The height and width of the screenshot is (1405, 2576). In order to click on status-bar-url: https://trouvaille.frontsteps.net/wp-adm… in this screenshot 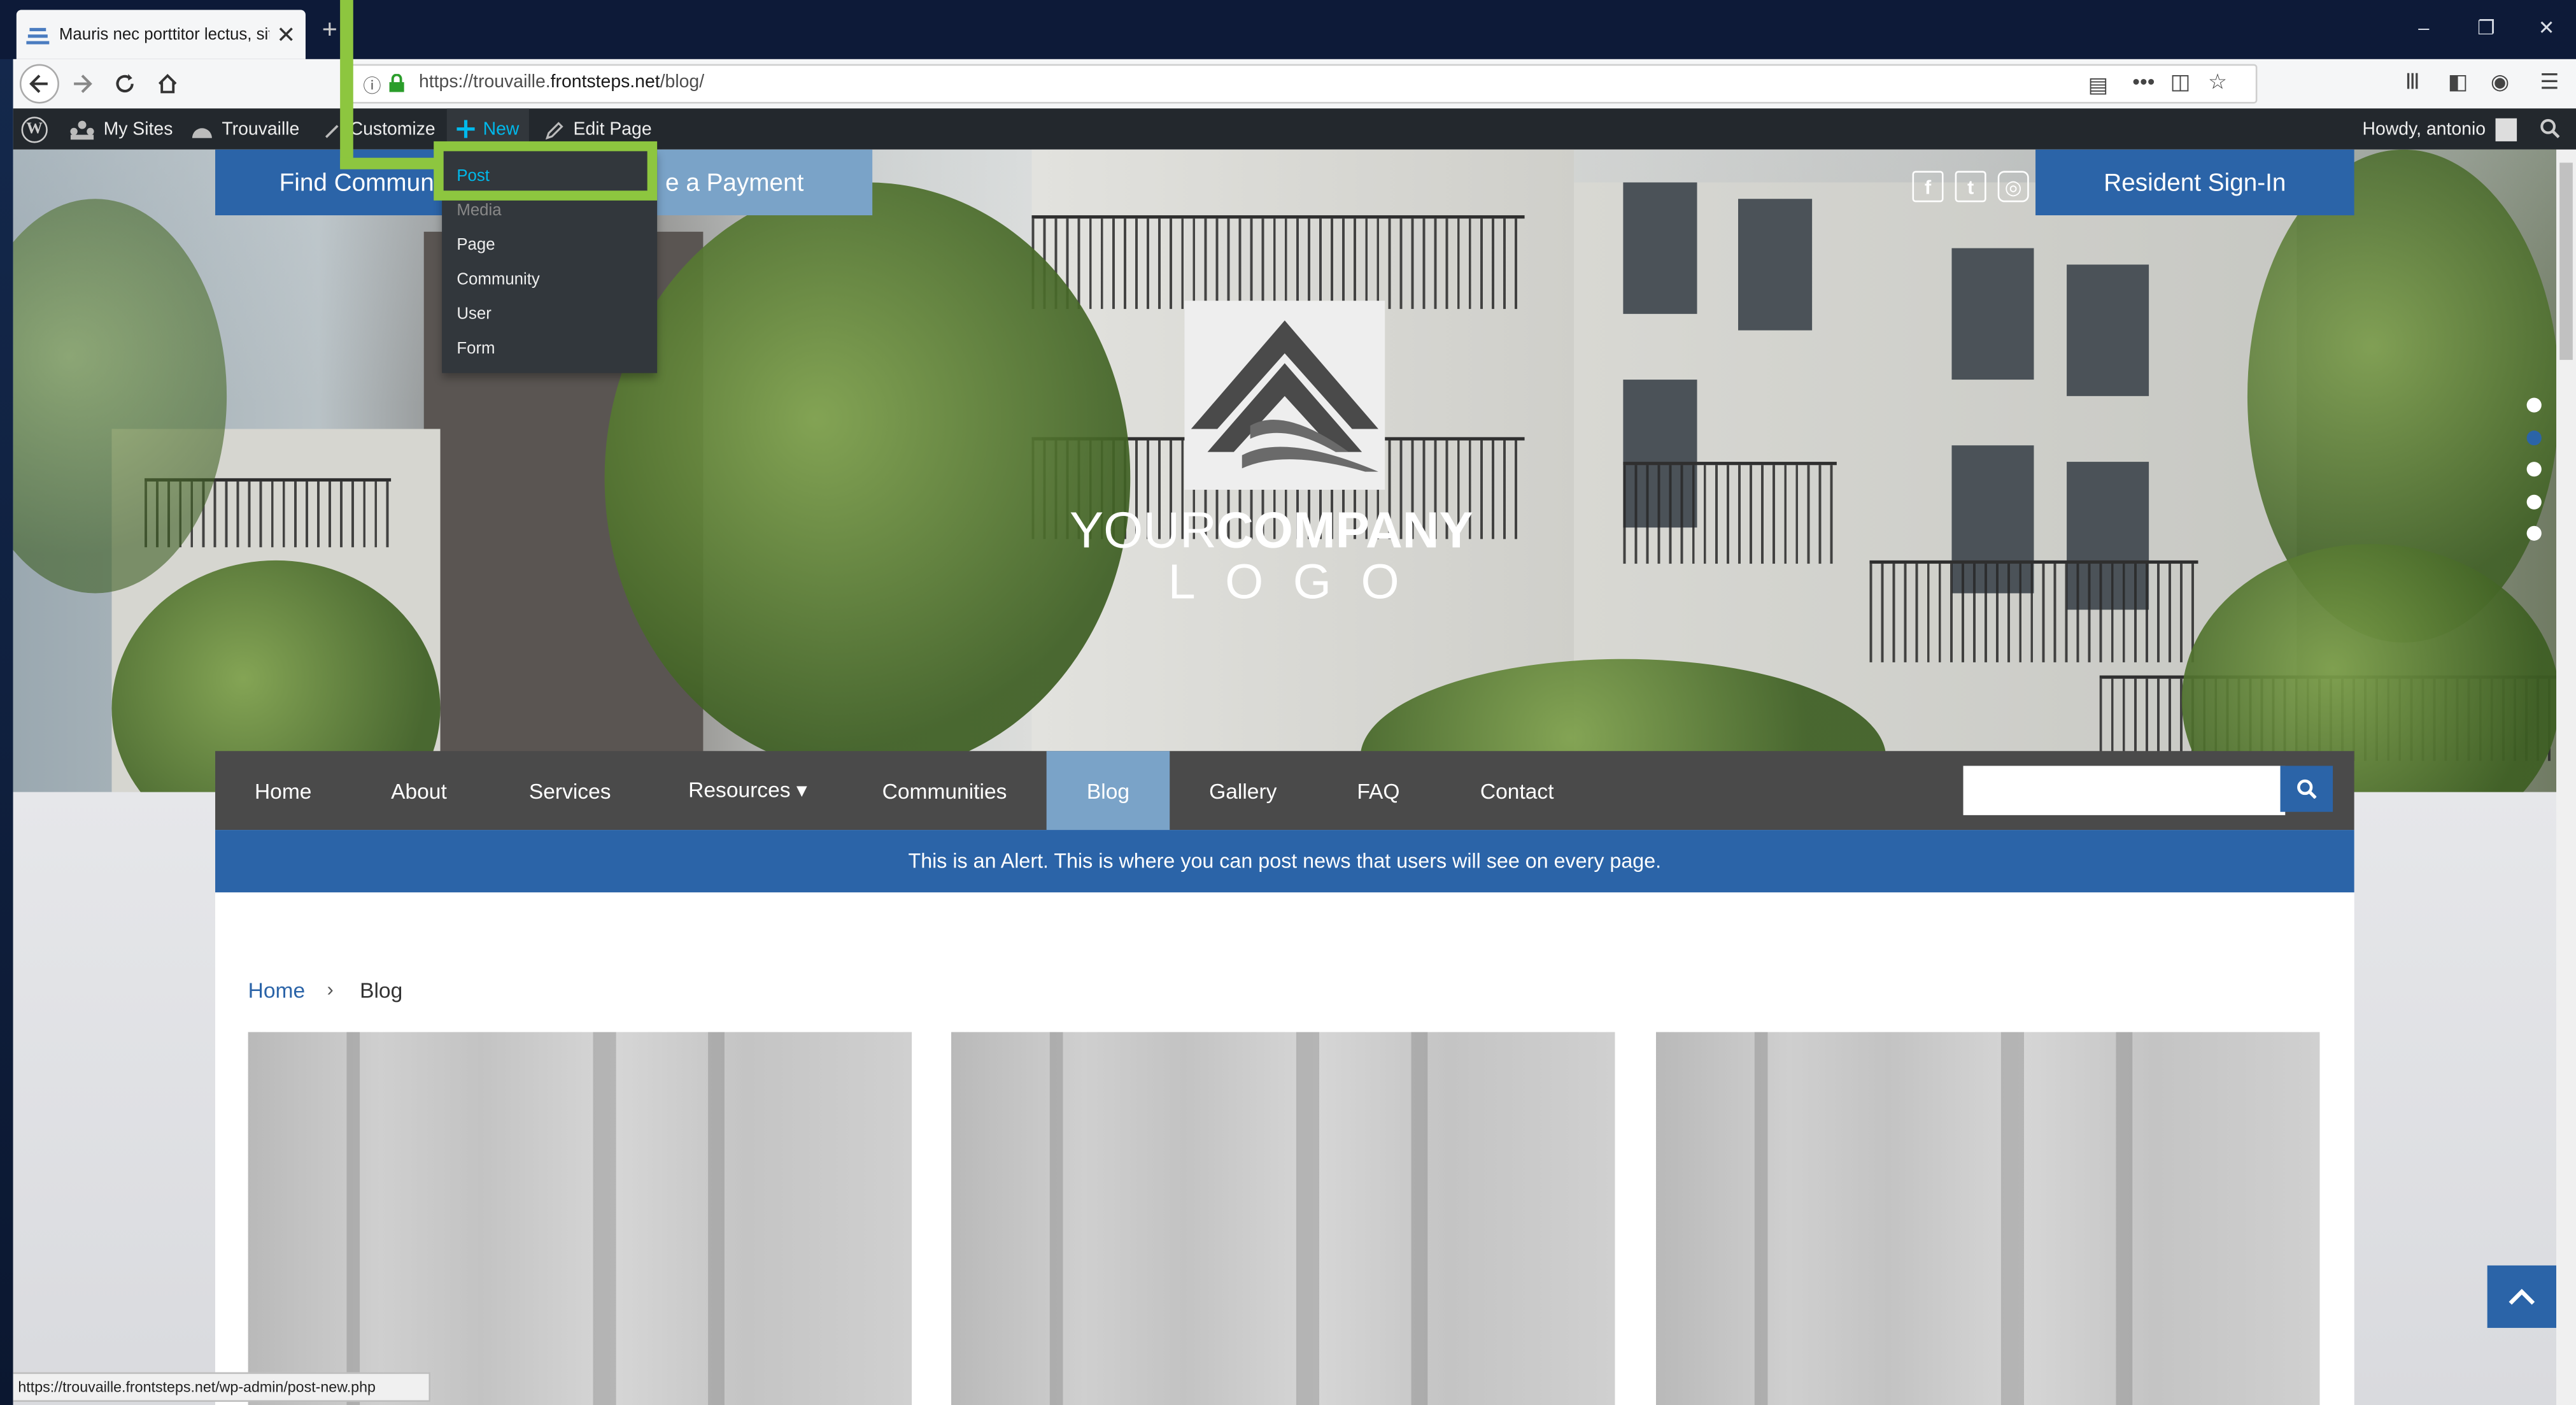, I will do `click(222, 1387)`.